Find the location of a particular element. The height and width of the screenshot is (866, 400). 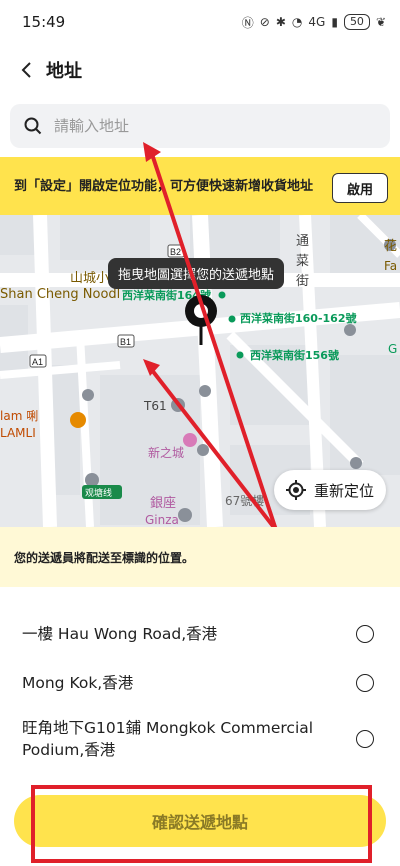

status-icons: Ⓝ ⊘ ✱ ◔ 4G ▮ 50 ❦ is located at coordinates (314, 22).